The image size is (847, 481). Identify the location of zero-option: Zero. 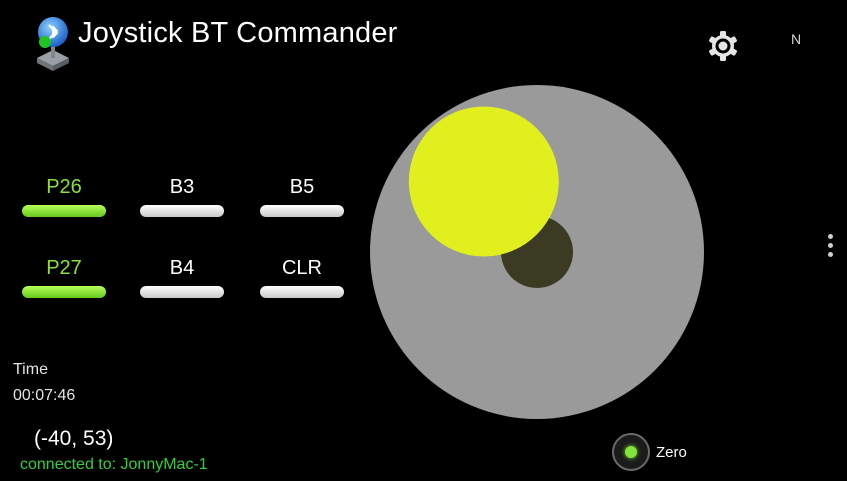
(649, 452).